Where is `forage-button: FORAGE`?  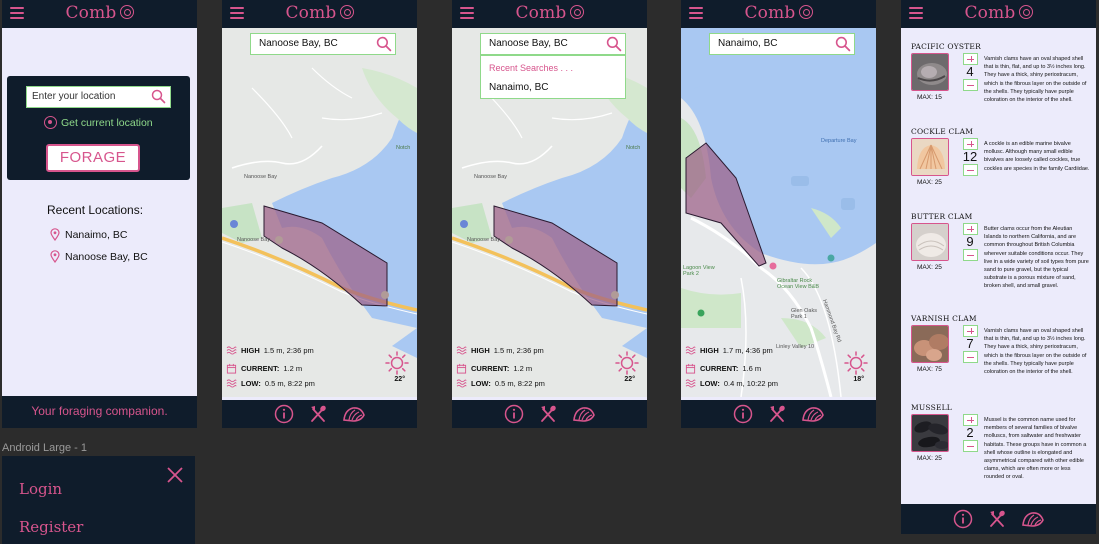
forage-button: FORAGE is located at coordinates (93, 158).